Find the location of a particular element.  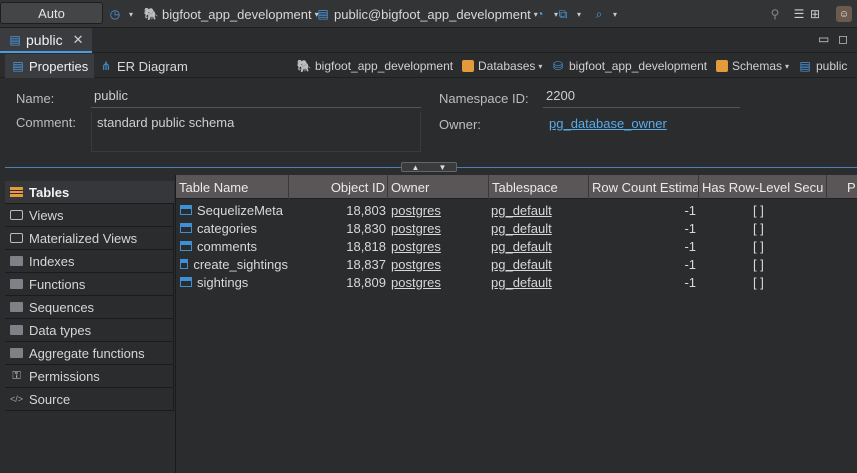

nav-item-materialized-views: Materialized Views is located at coordinates (89, 238).